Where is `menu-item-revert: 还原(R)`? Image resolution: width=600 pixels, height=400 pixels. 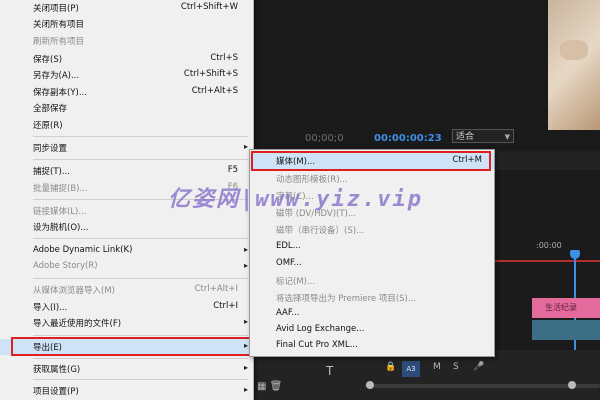 menu-item-revert: 还原(R) is located at coordinates (126, 125).